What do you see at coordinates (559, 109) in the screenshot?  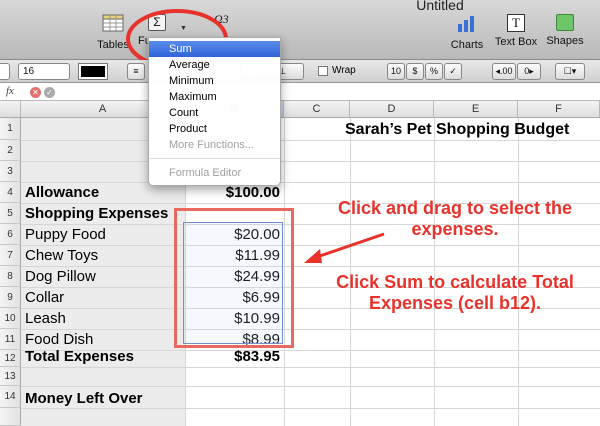 I see `column-header-f: F` at bounding box center [559, 109].